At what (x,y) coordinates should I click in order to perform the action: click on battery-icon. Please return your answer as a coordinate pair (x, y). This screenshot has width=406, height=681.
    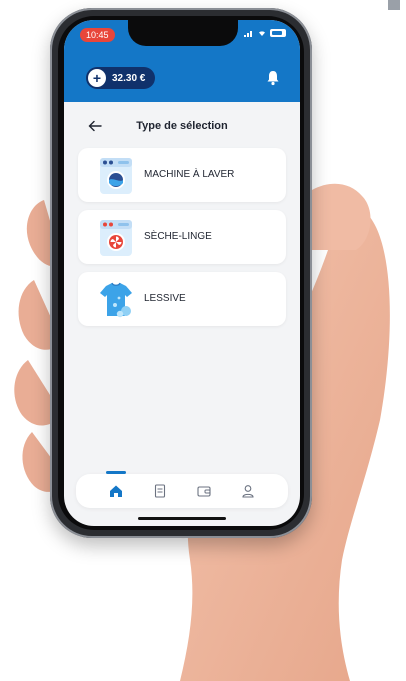
    Looking at the image, I should click on (278, 33).